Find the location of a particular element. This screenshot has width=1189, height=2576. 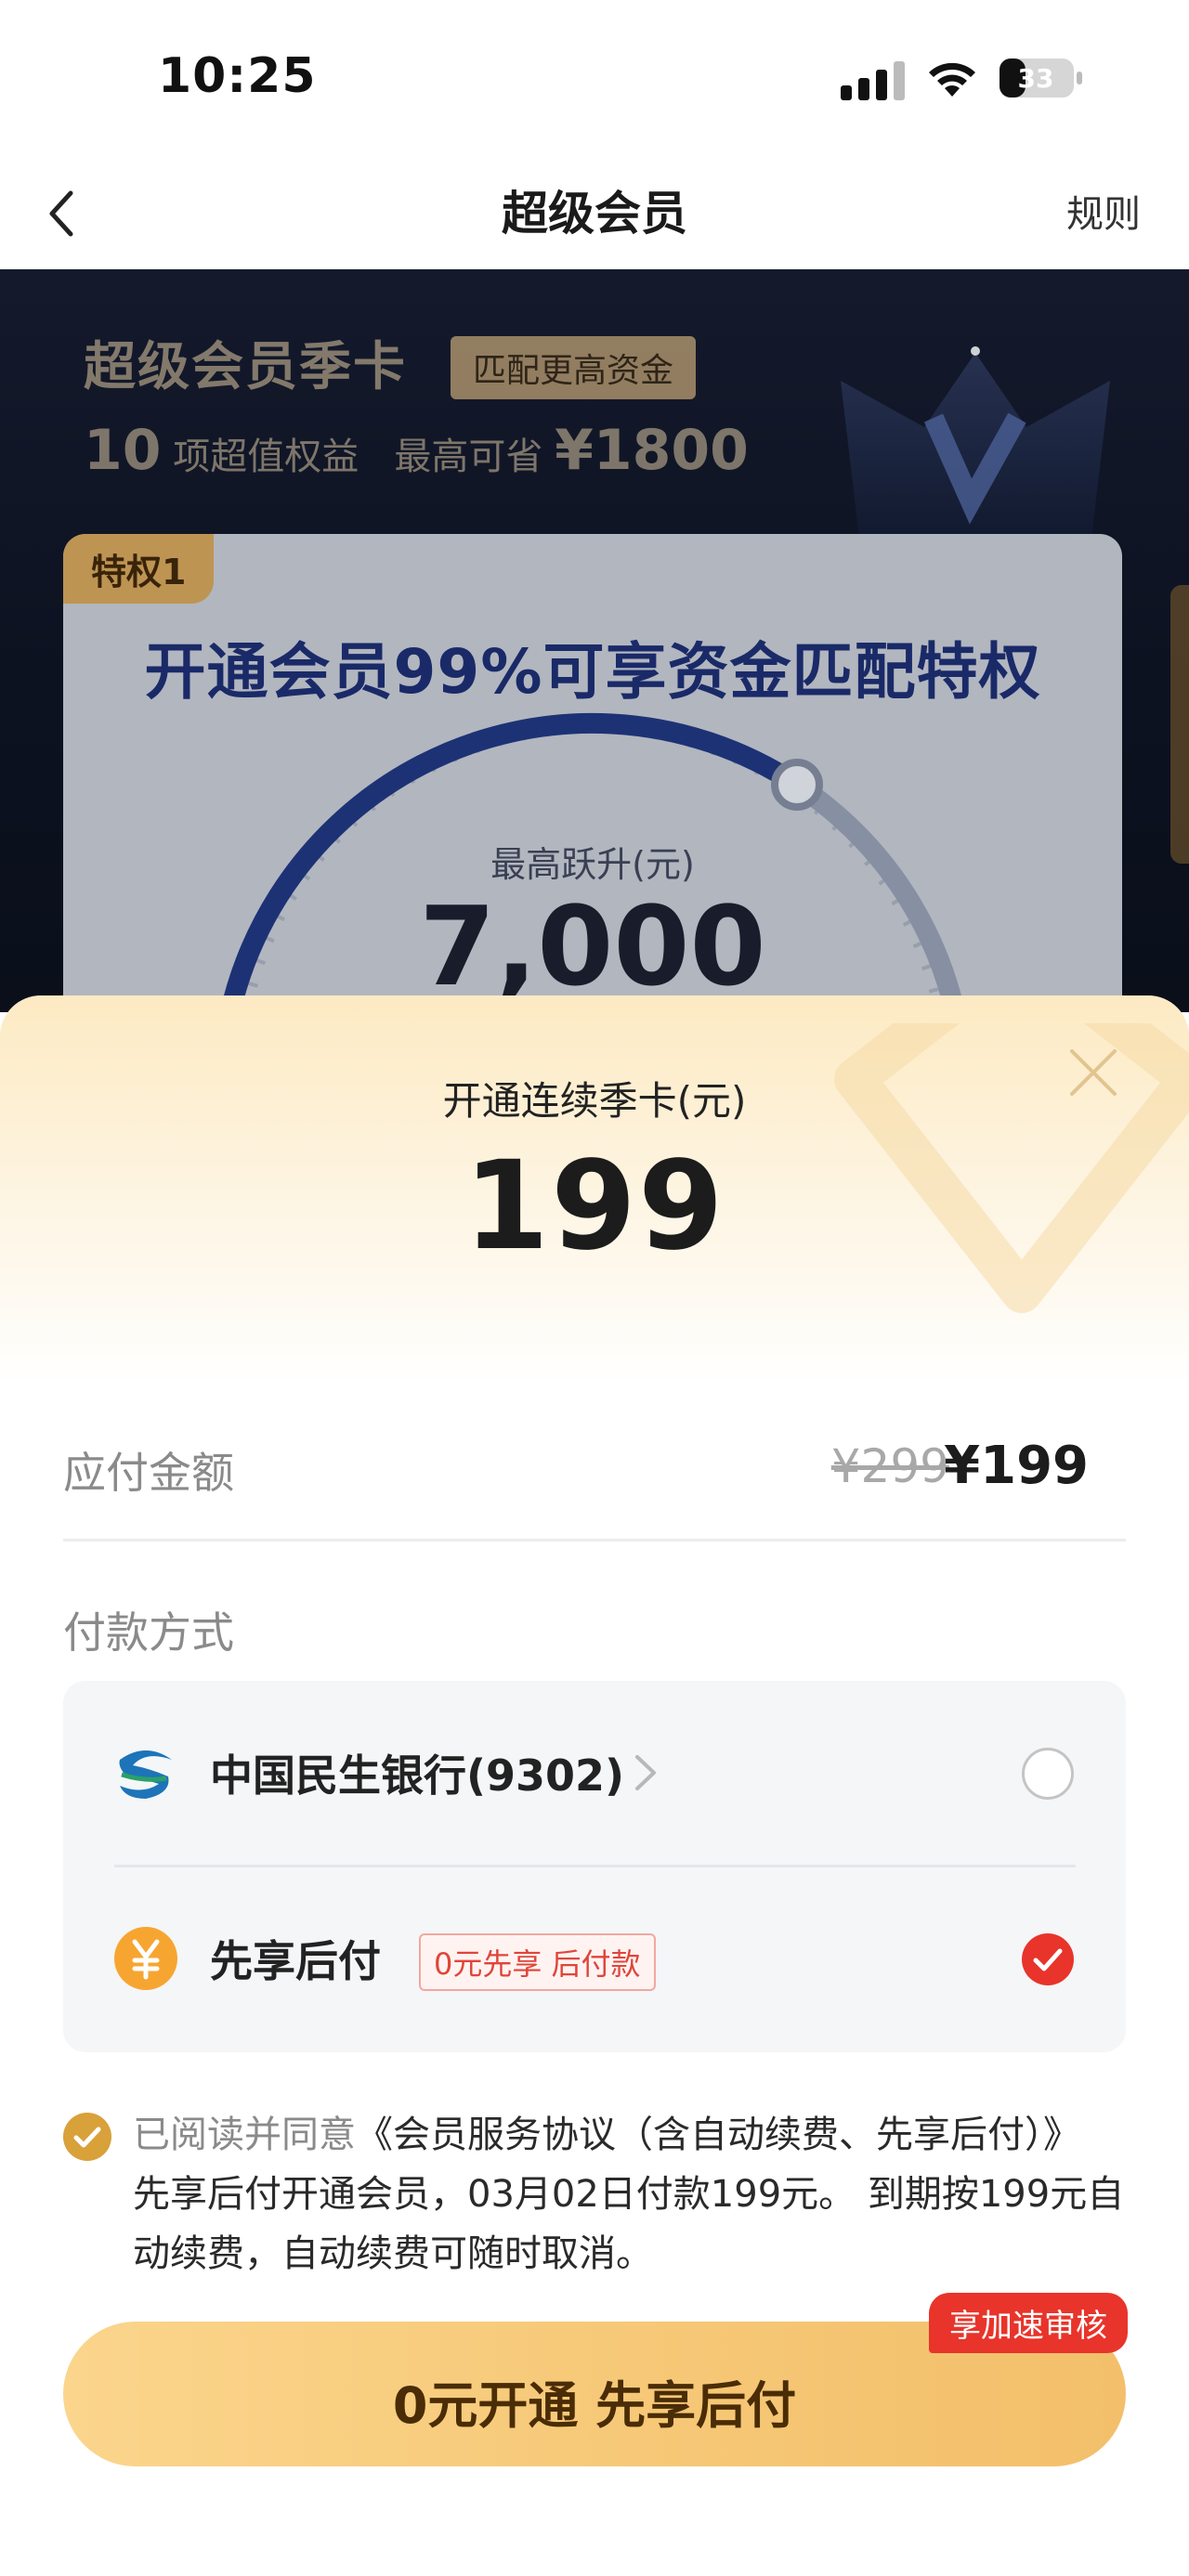

agreement-link: 《会员服务协议（含自动续费、先享后付）》 is located at coordinates (718, 2135).